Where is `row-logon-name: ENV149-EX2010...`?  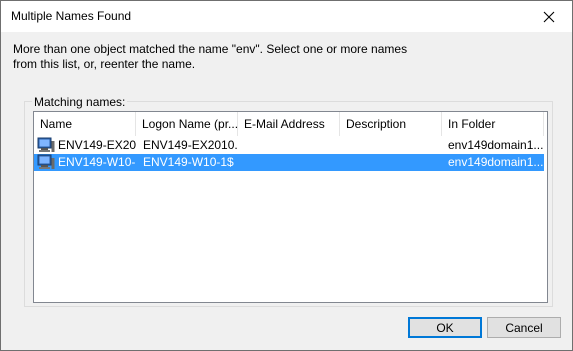 row-logon-name: ENV149-EX2010... is located at coordinates (190, 145).